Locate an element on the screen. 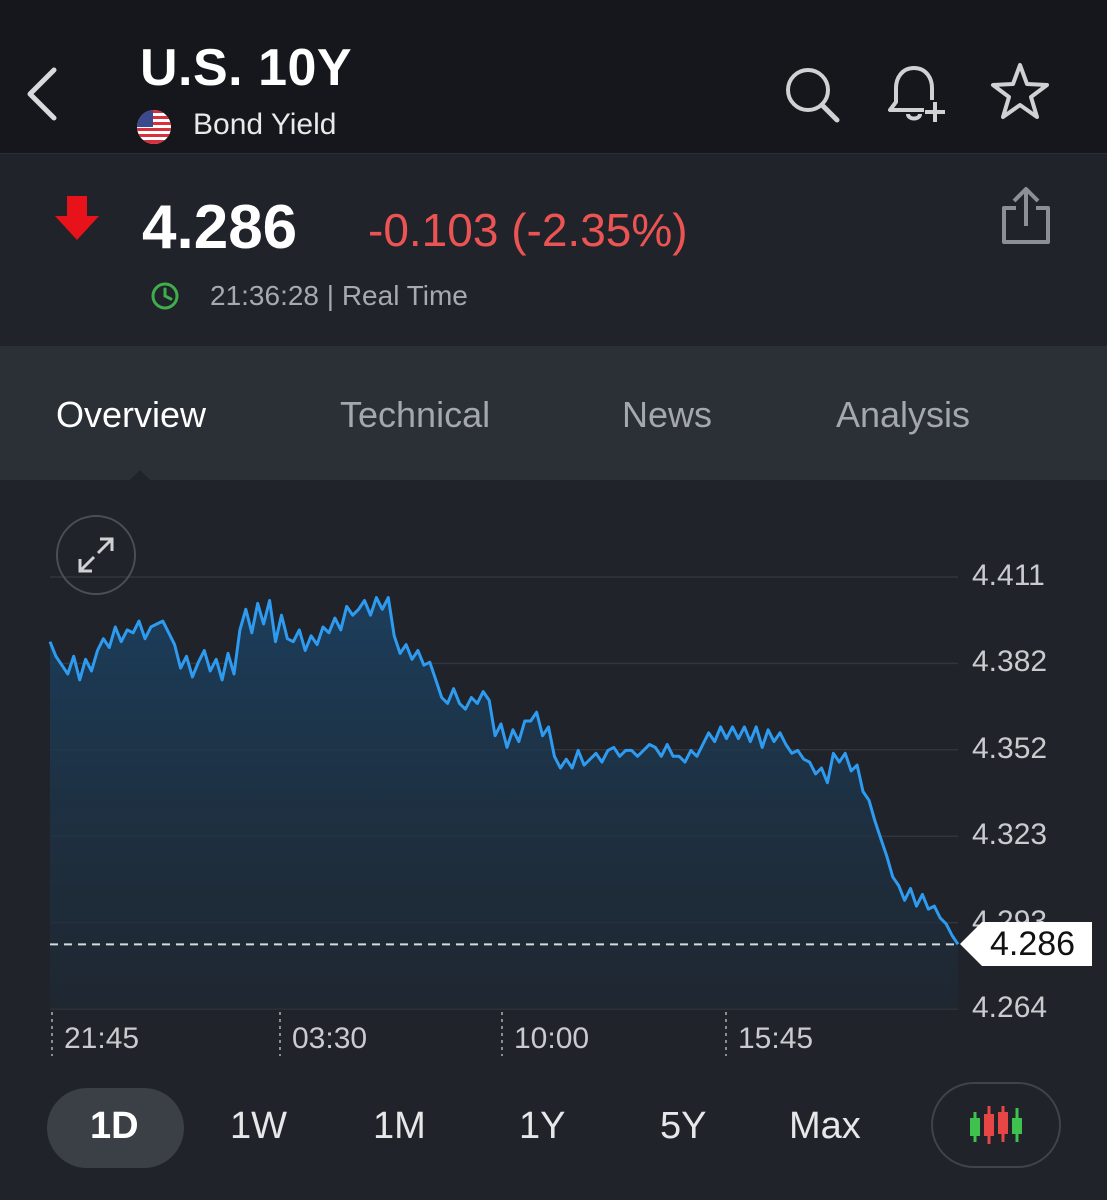 This screenshot has width=1107, height=1200. candlestick-icon is located at coordinates (996, 1125).